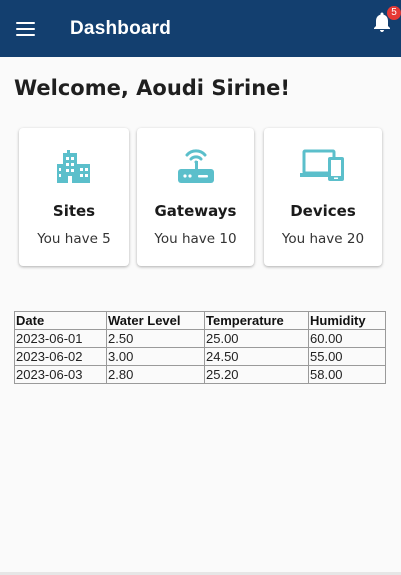 The image size is (401, 575). Describe the element at coordinates (152, 88) in the screenshot. I see `welcome-heading: Welcome, Aoudi Sirine!` at that location.